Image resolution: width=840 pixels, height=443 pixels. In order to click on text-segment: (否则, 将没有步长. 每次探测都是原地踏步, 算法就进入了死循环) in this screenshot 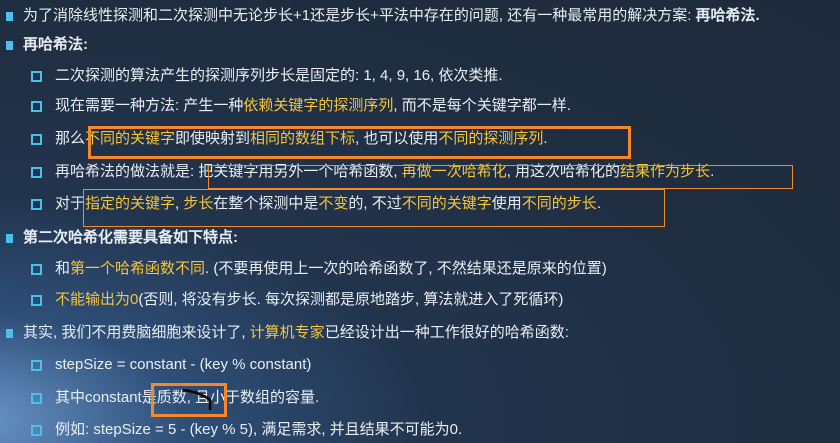, I will do `click(351, 299)`.